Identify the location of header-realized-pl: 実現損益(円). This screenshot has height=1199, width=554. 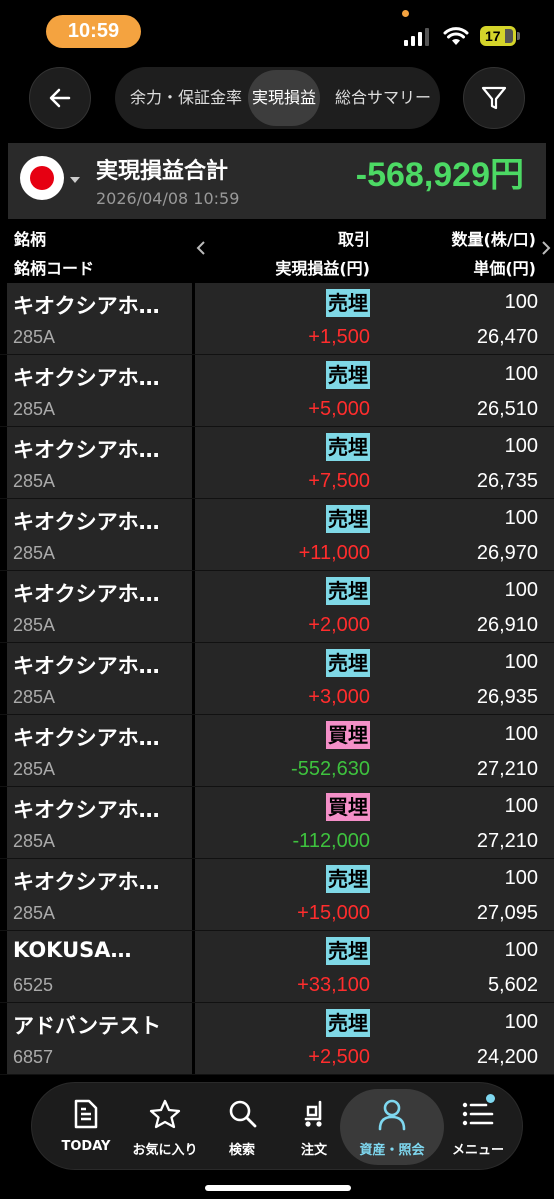
(322, 268).